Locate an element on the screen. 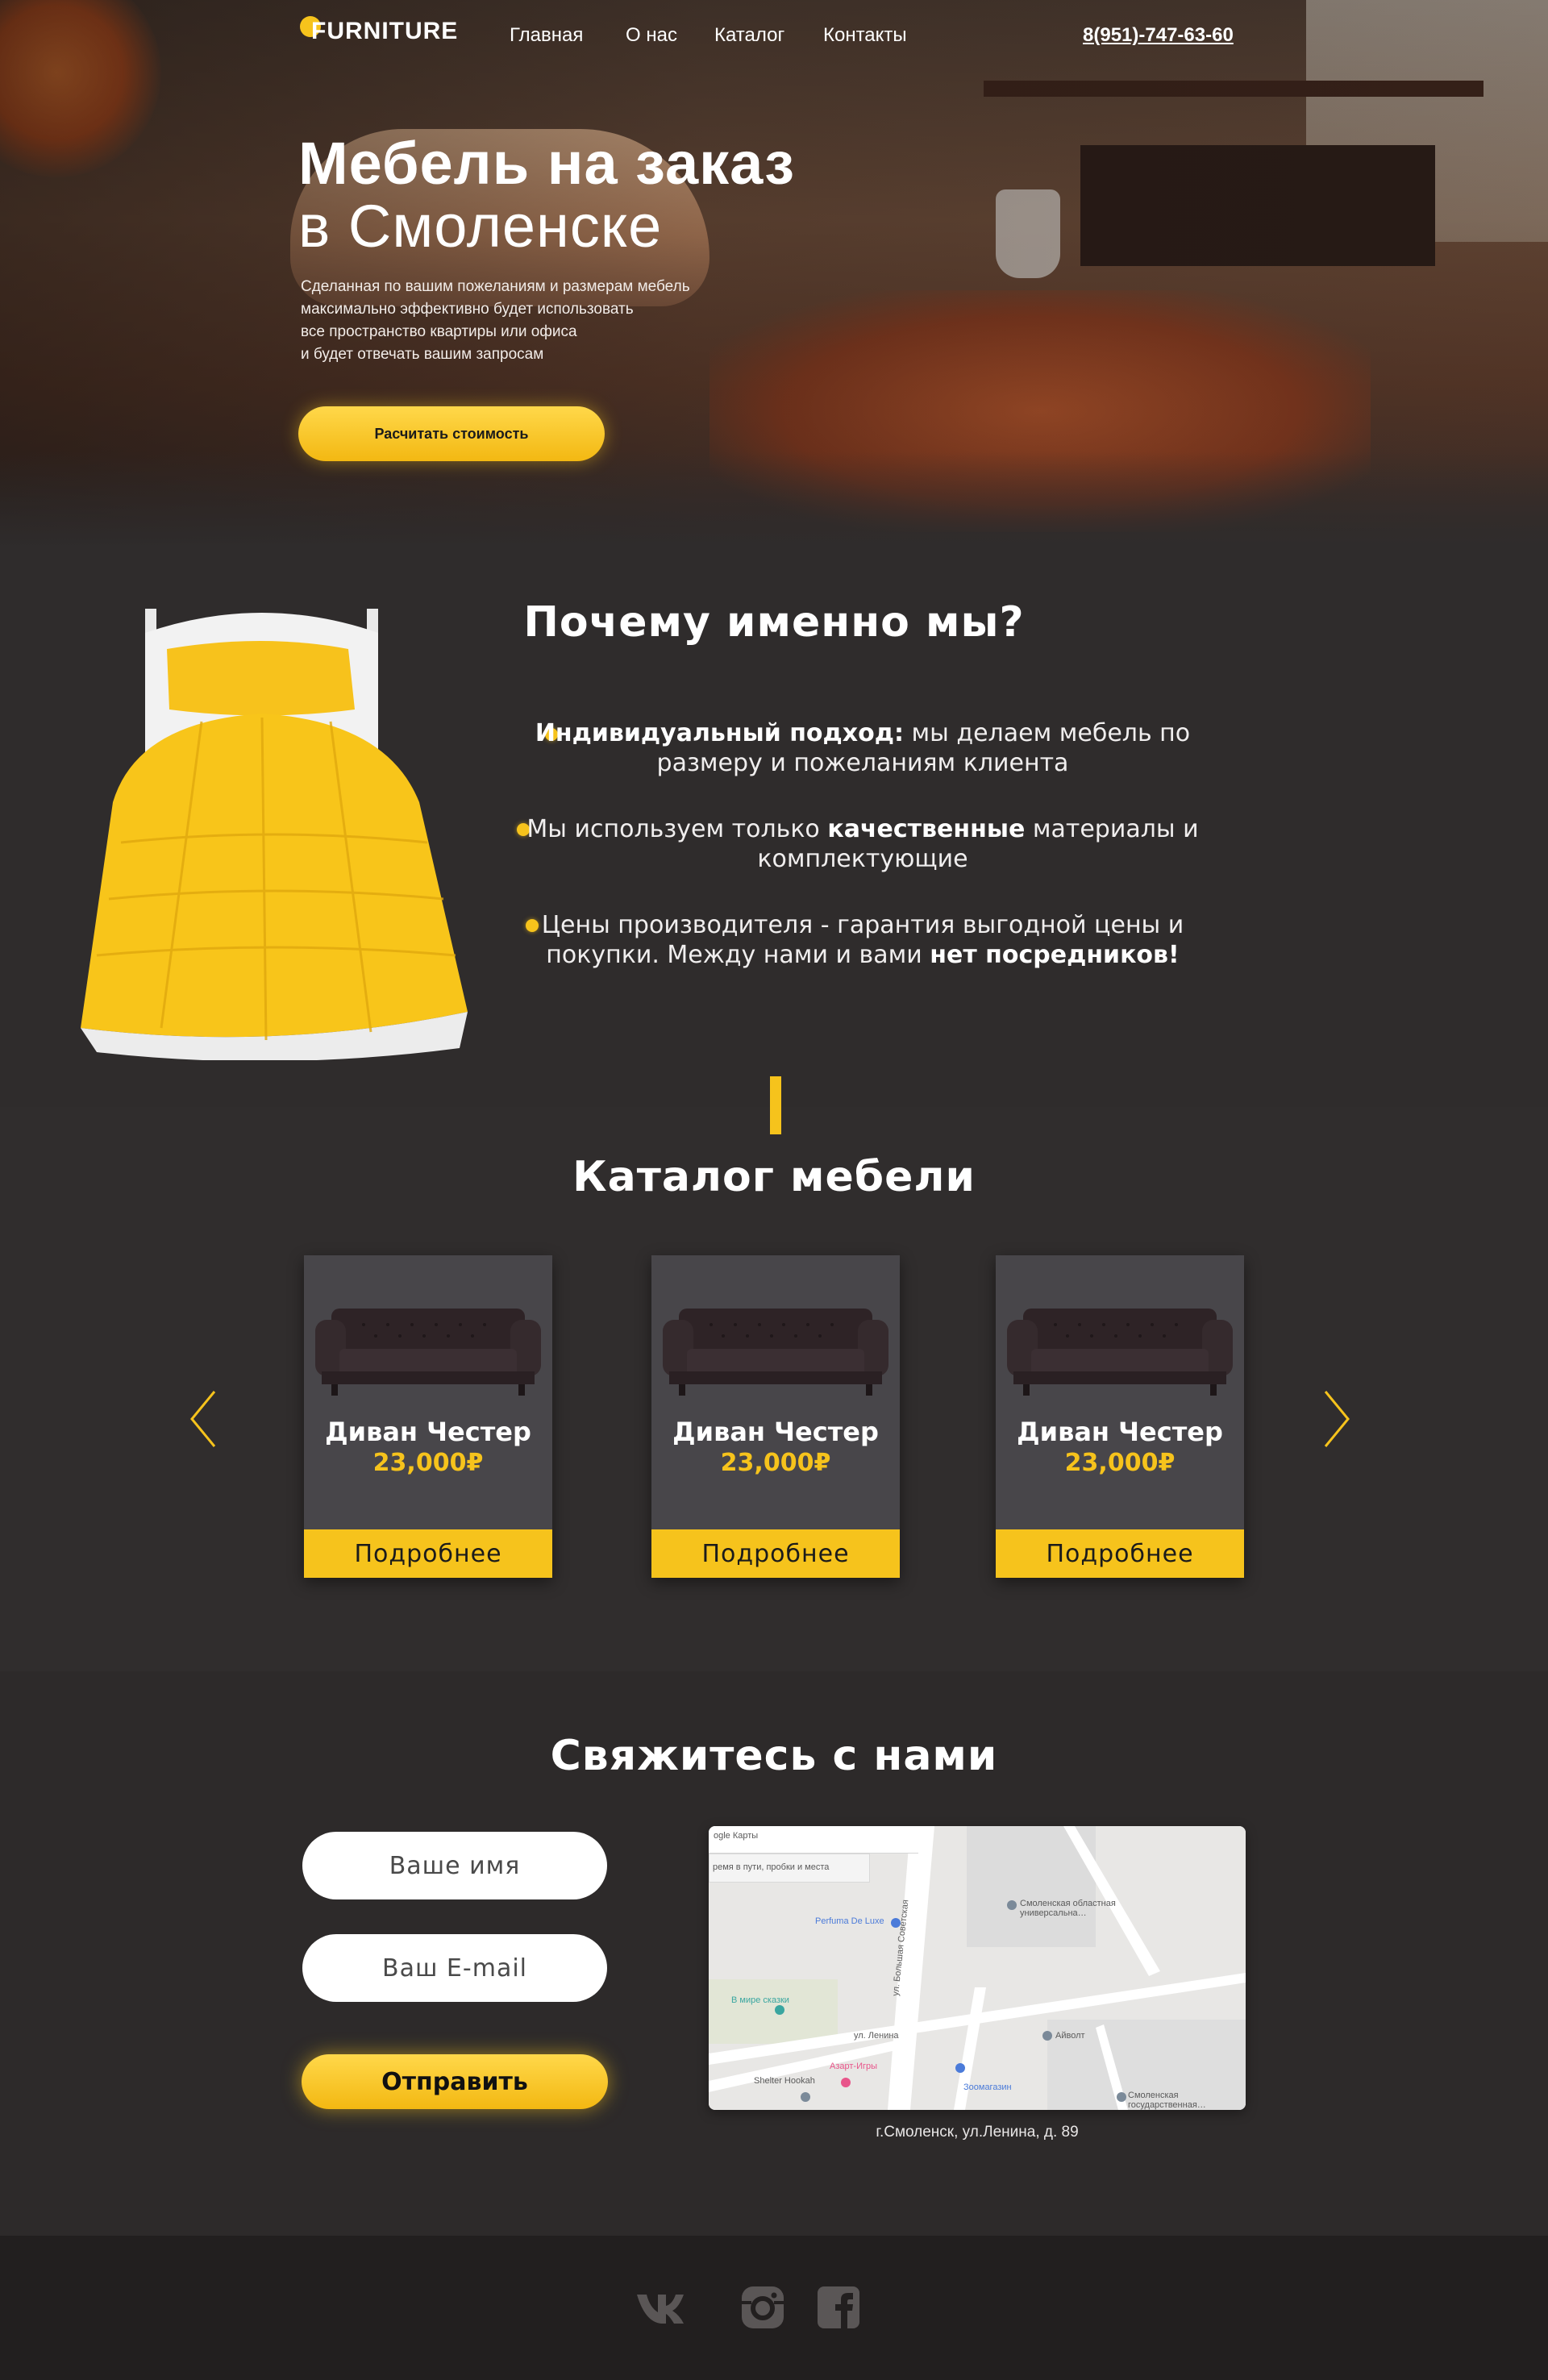  hero-description-line: и будет отвечать вашим запросам is located at coordinates (422, 354).